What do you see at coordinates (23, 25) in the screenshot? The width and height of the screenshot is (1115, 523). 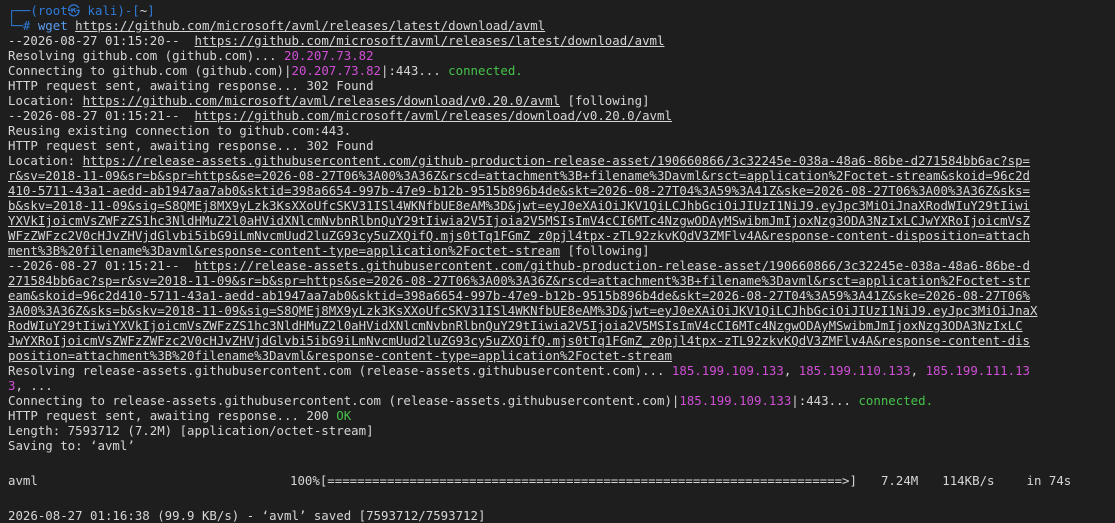 I see `prompt-hash: └─#` at bounding box center [23, 25].